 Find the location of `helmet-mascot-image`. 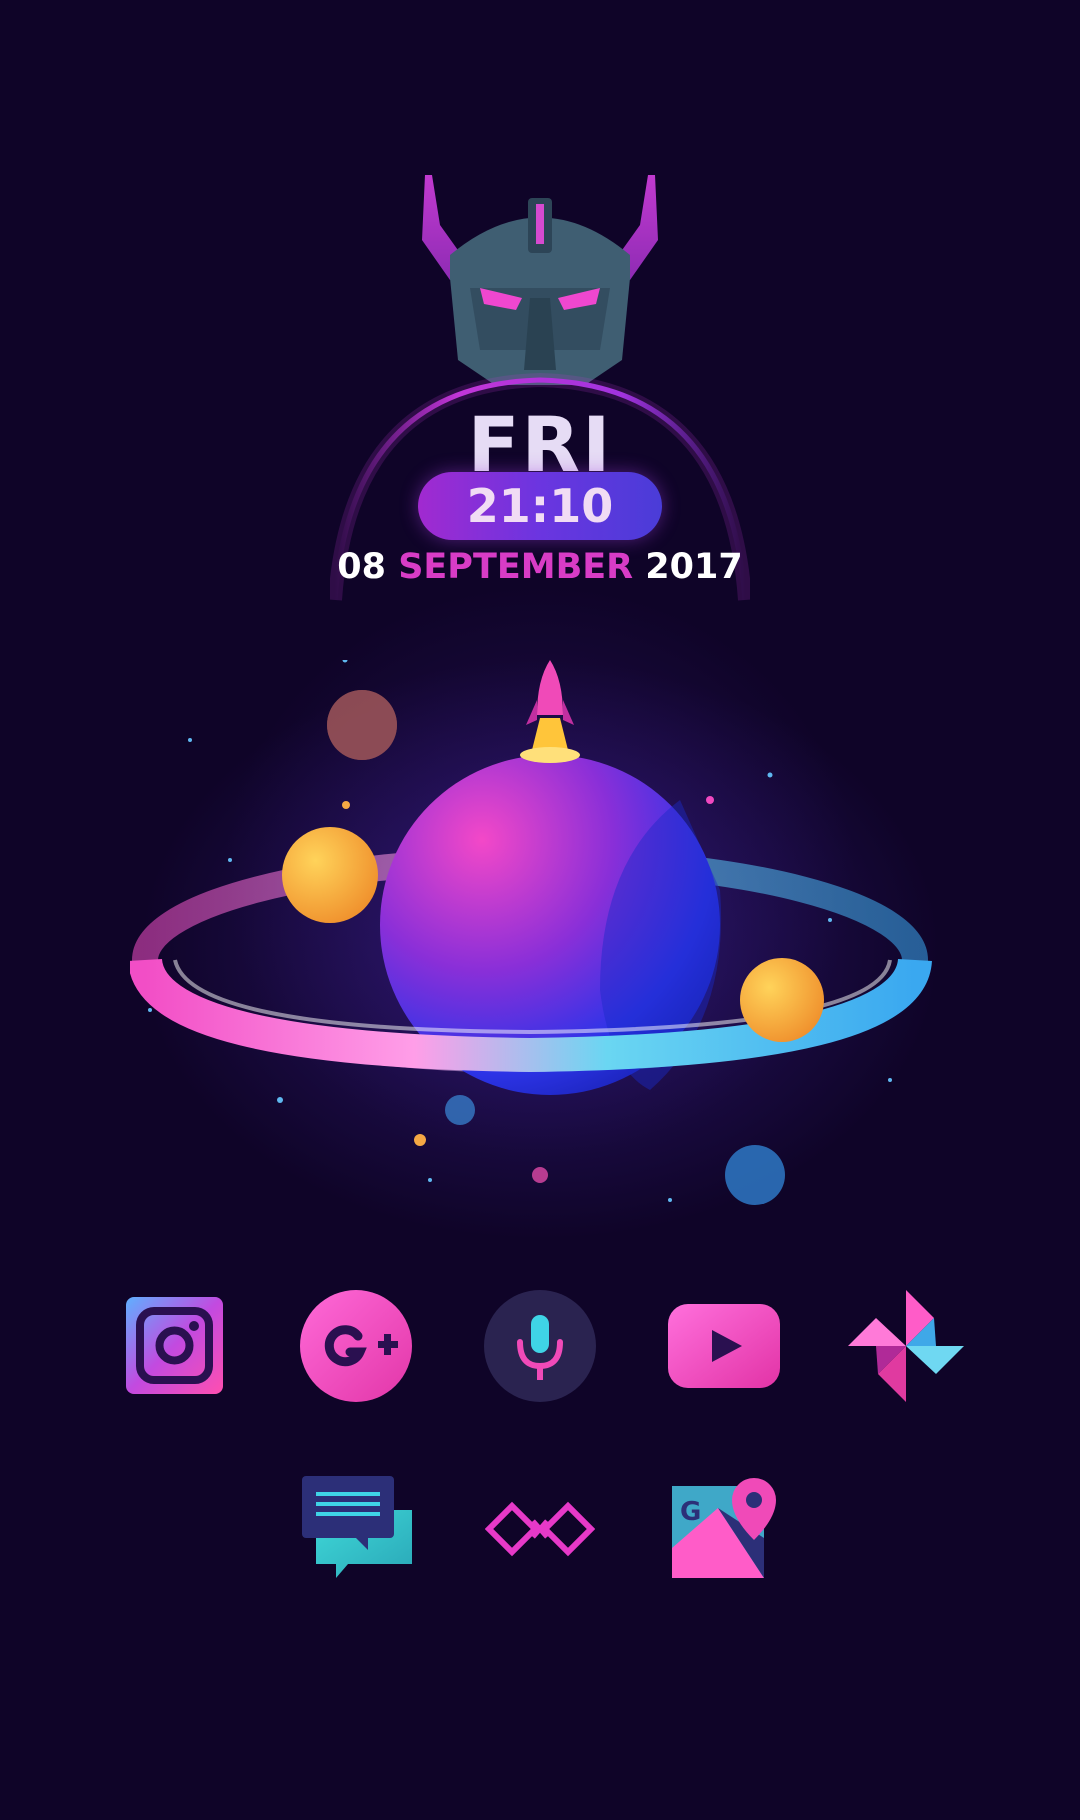

helmet-mascot-image is located at coordinates (540, 280).